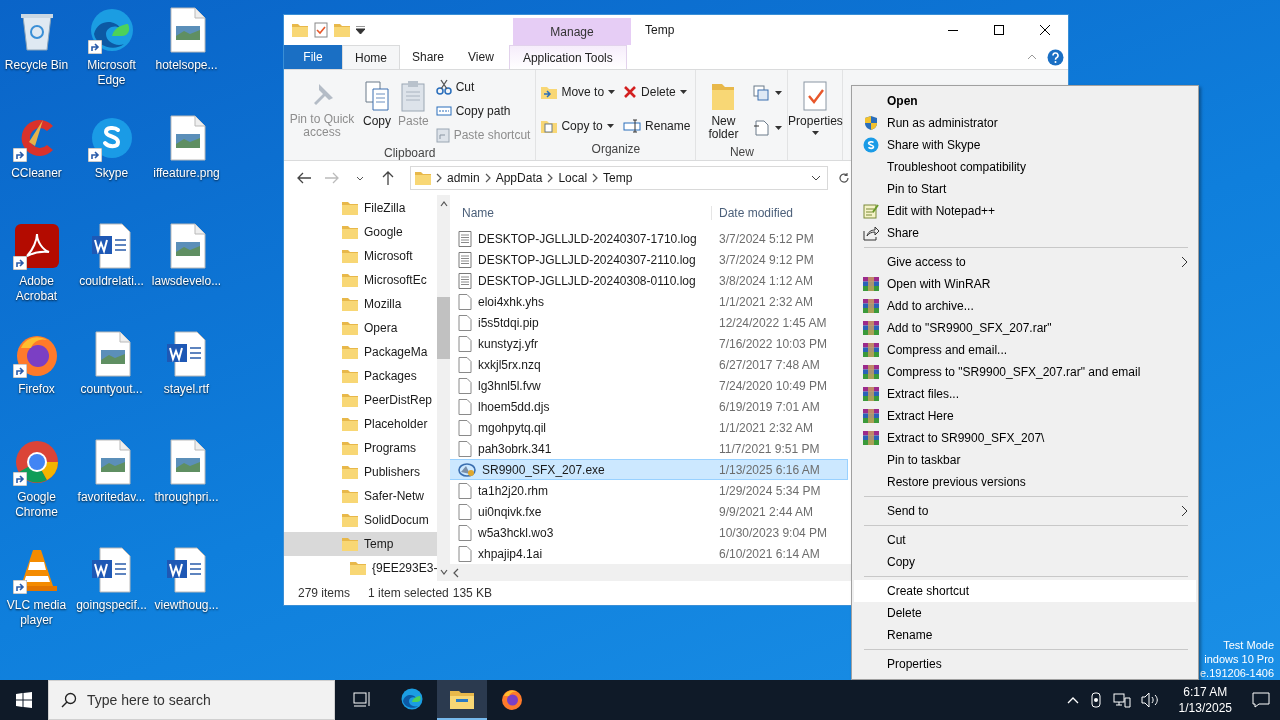 The image size is (1280, 720). I want to click on nav-item: Microsoft, so click(361, 256).